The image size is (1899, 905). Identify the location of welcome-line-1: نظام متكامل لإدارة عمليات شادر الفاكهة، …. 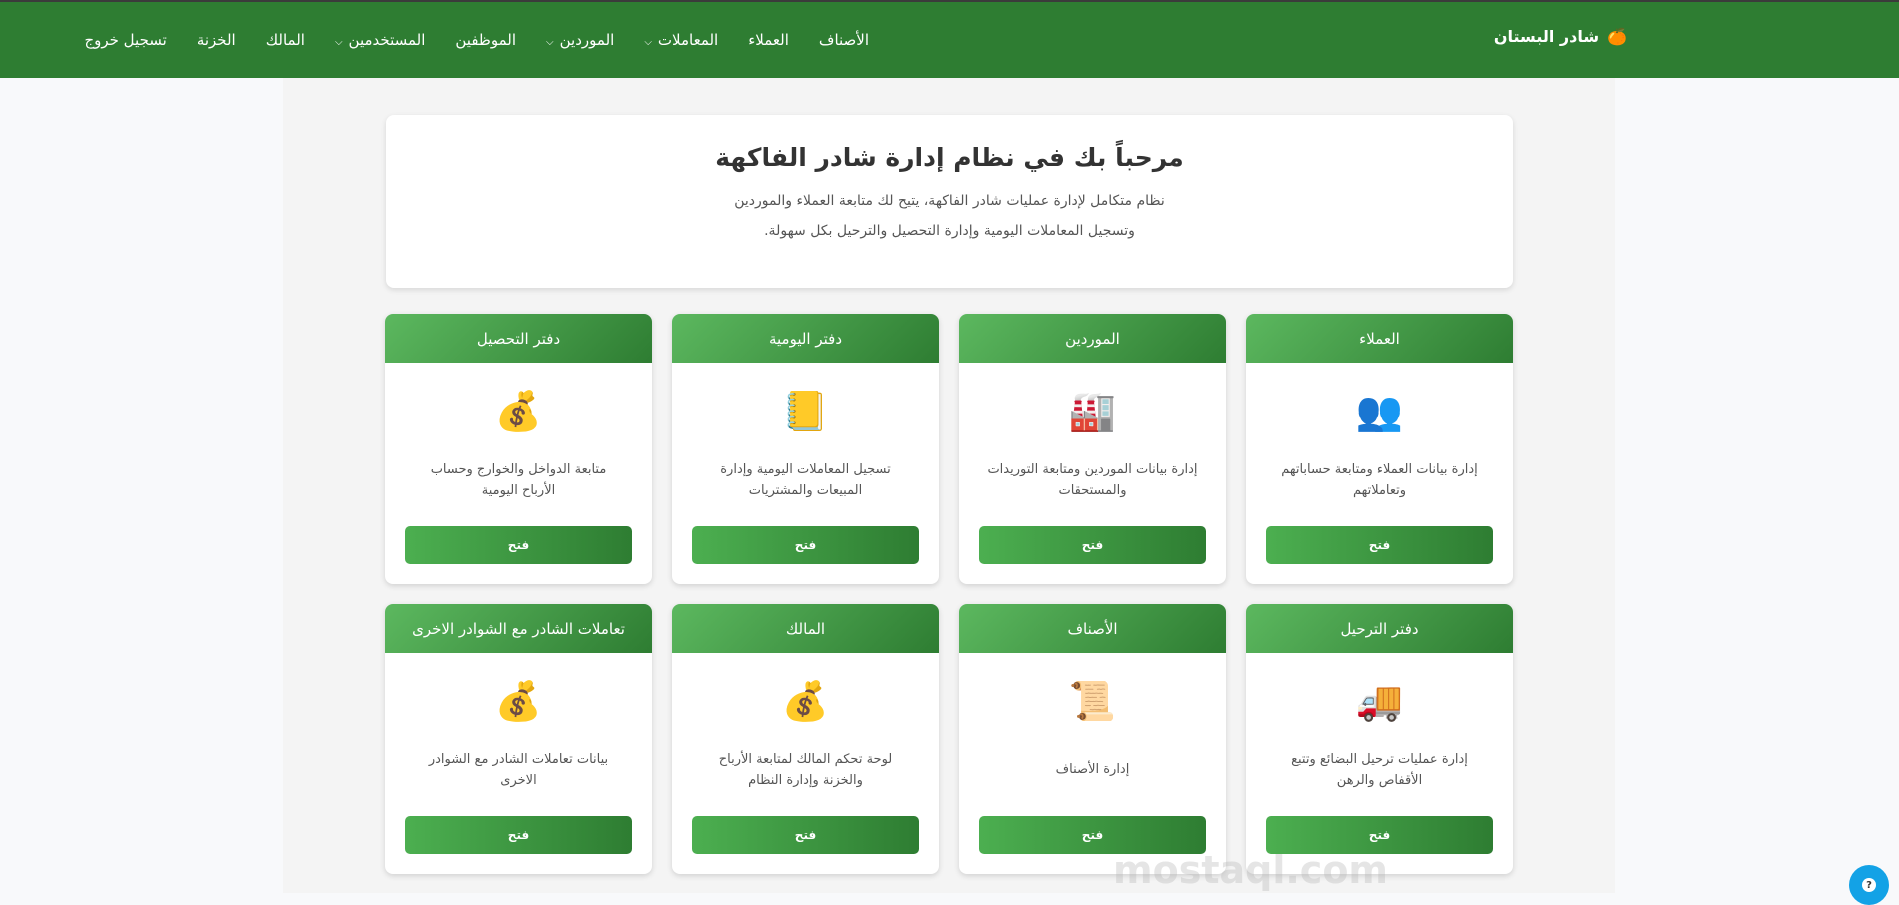
(949, 201).